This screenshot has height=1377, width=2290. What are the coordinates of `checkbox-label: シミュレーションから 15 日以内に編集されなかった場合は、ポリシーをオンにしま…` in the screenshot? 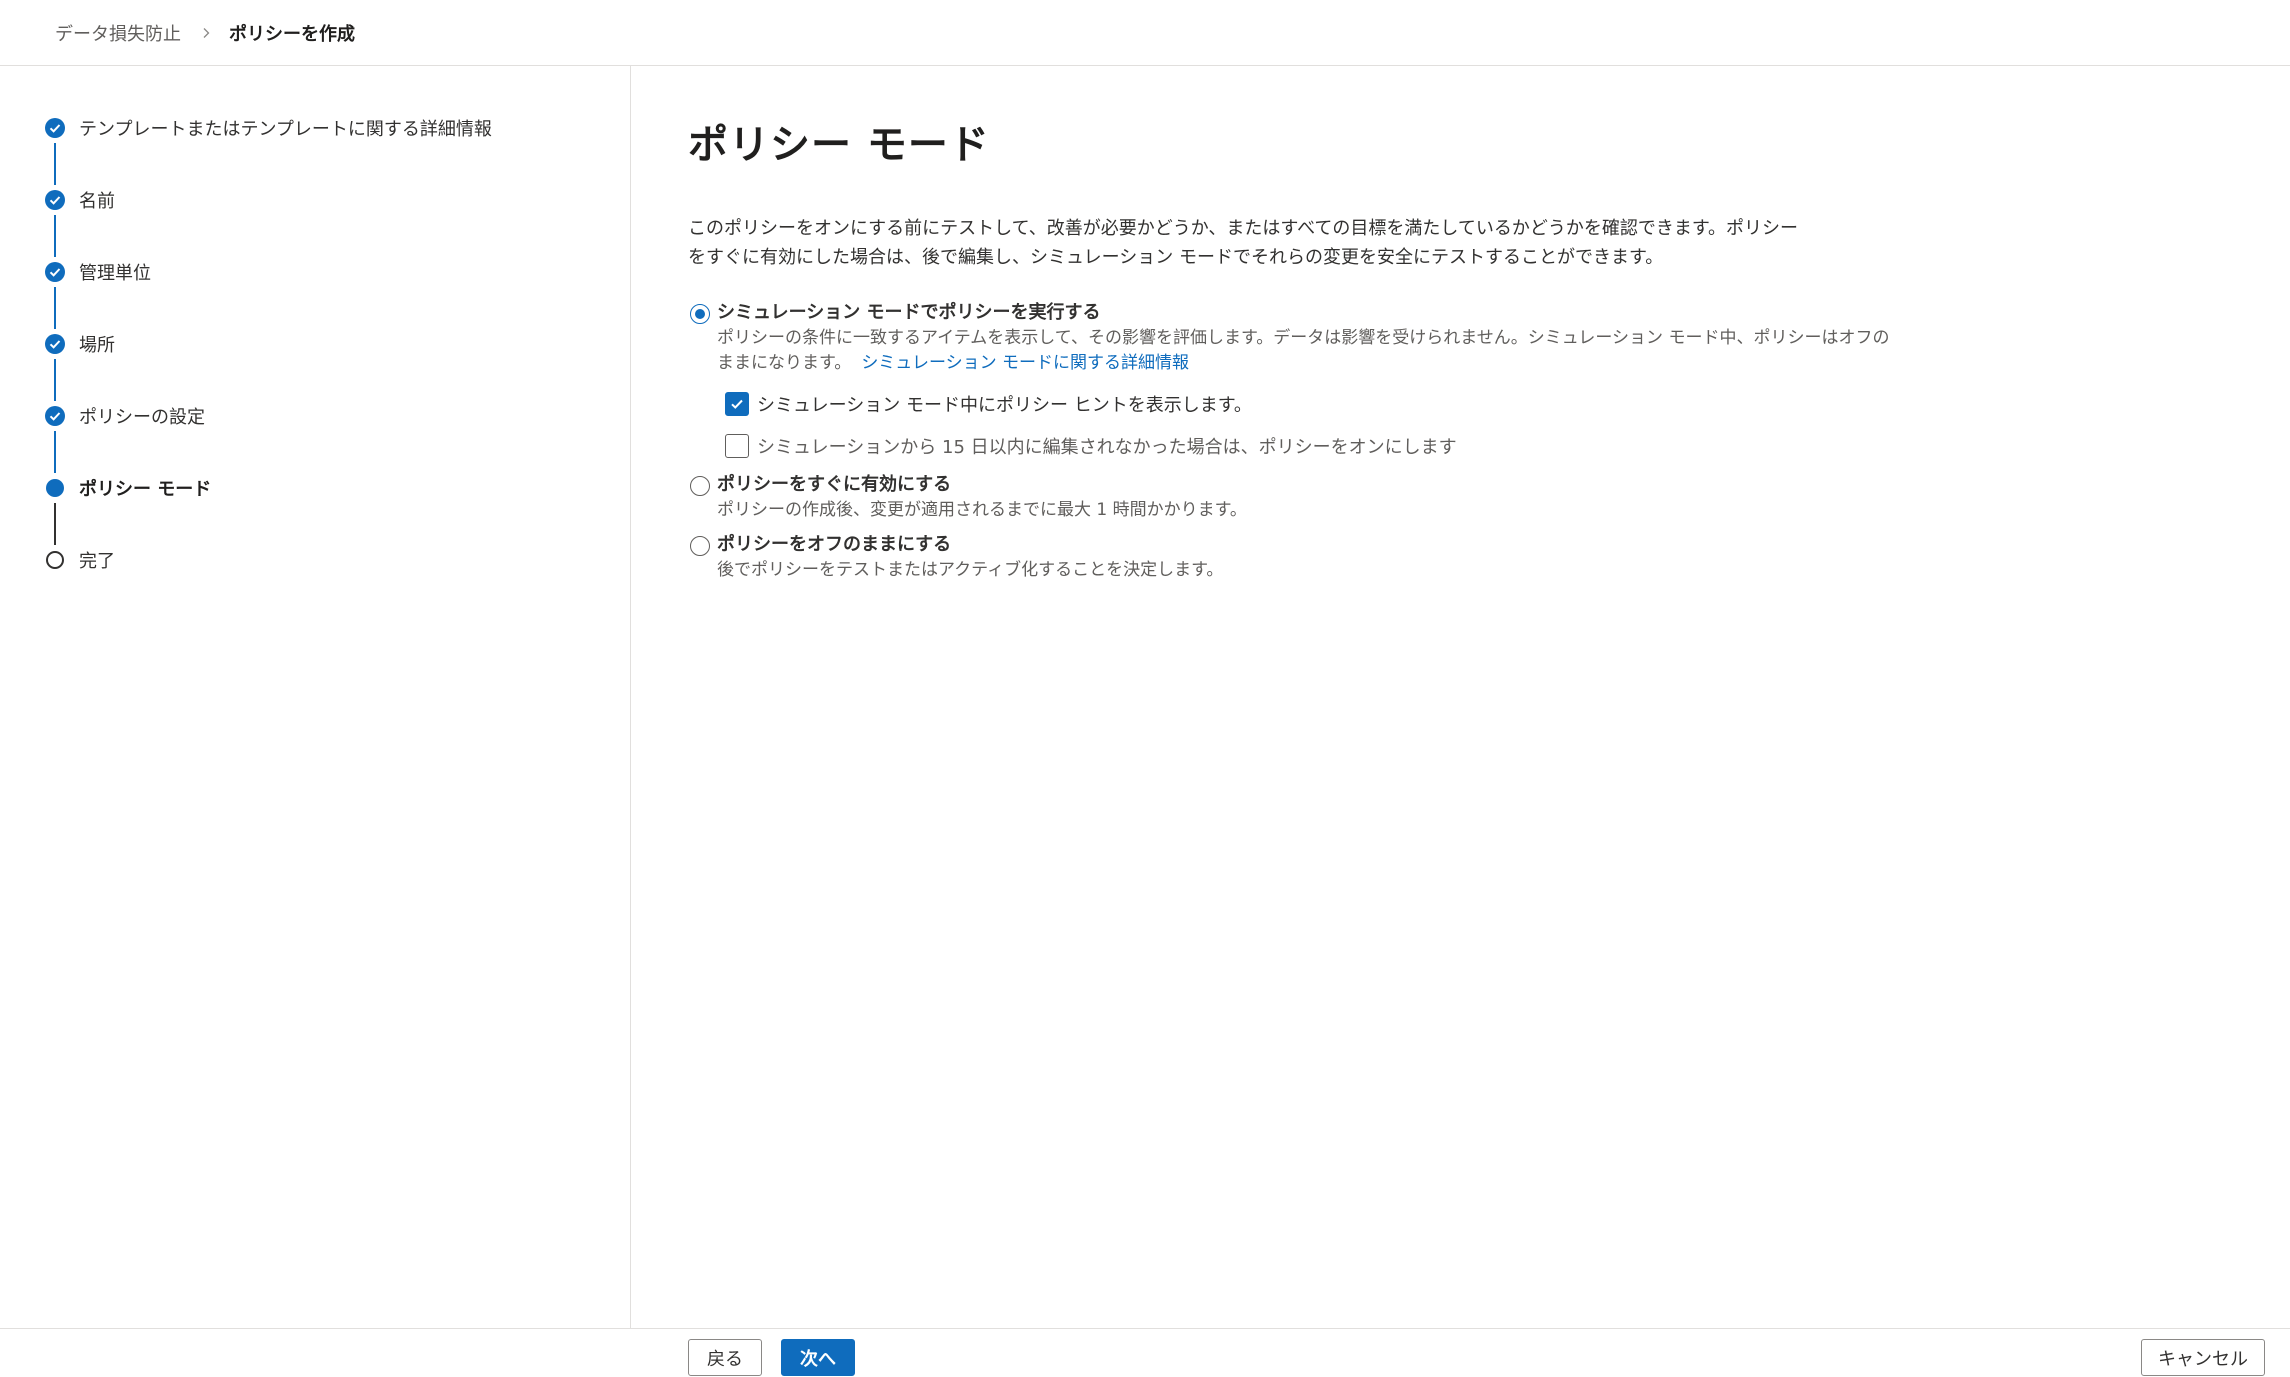 It's located at (1107, 447).